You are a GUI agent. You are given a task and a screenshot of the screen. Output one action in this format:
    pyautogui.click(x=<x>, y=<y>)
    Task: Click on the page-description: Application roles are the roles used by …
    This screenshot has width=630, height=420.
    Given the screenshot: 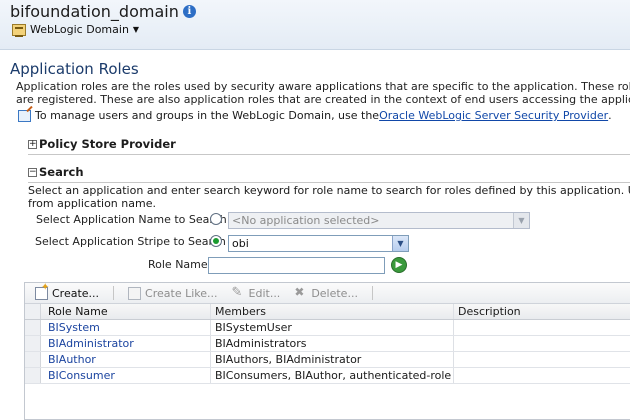 What is the action you would take?
    pyautogui.click(x=323, y=93)
    